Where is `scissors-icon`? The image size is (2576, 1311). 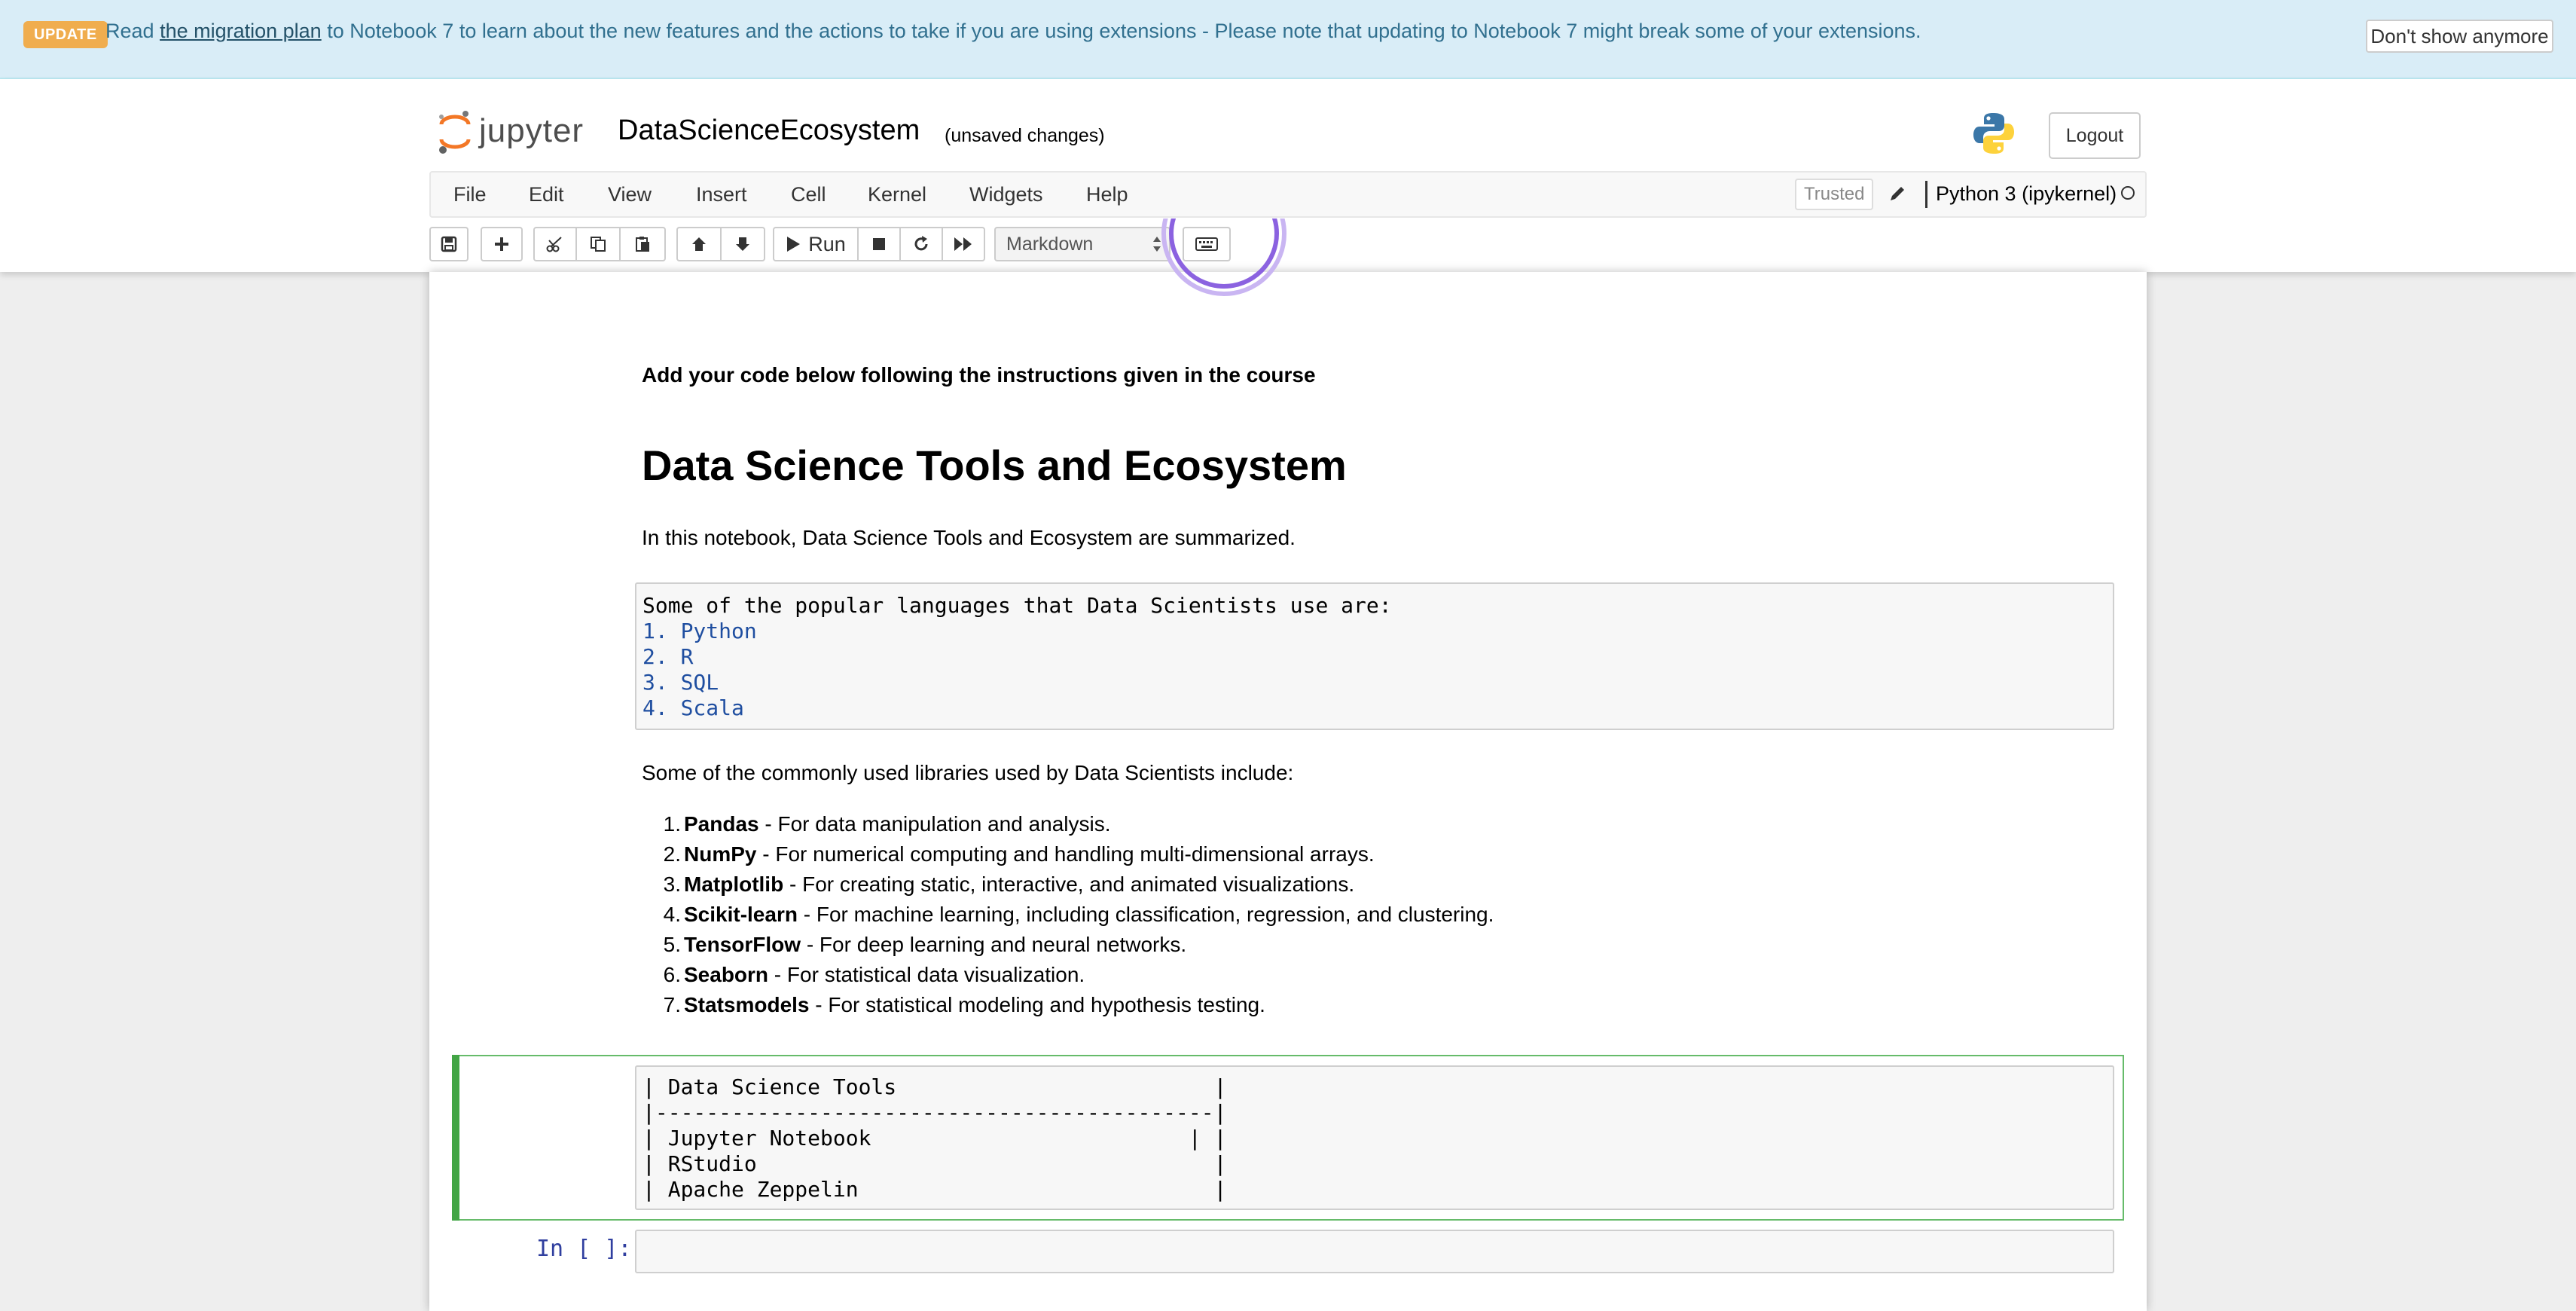 scissors-icon is located at coordinates (554, 244).